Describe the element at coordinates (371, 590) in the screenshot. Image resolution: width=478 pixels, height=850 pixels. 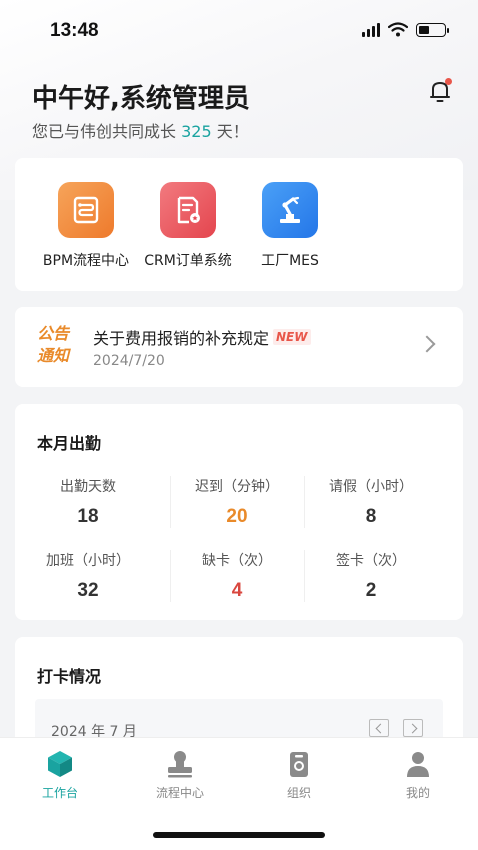
I see `stat-value: 2` at that location.